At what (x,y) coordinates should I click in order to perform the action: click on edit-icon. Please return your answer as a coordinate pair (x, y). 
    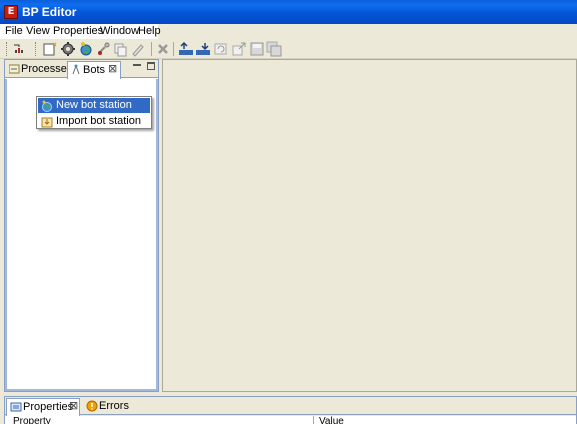
    Looking at the image, I should click on (138, 49).